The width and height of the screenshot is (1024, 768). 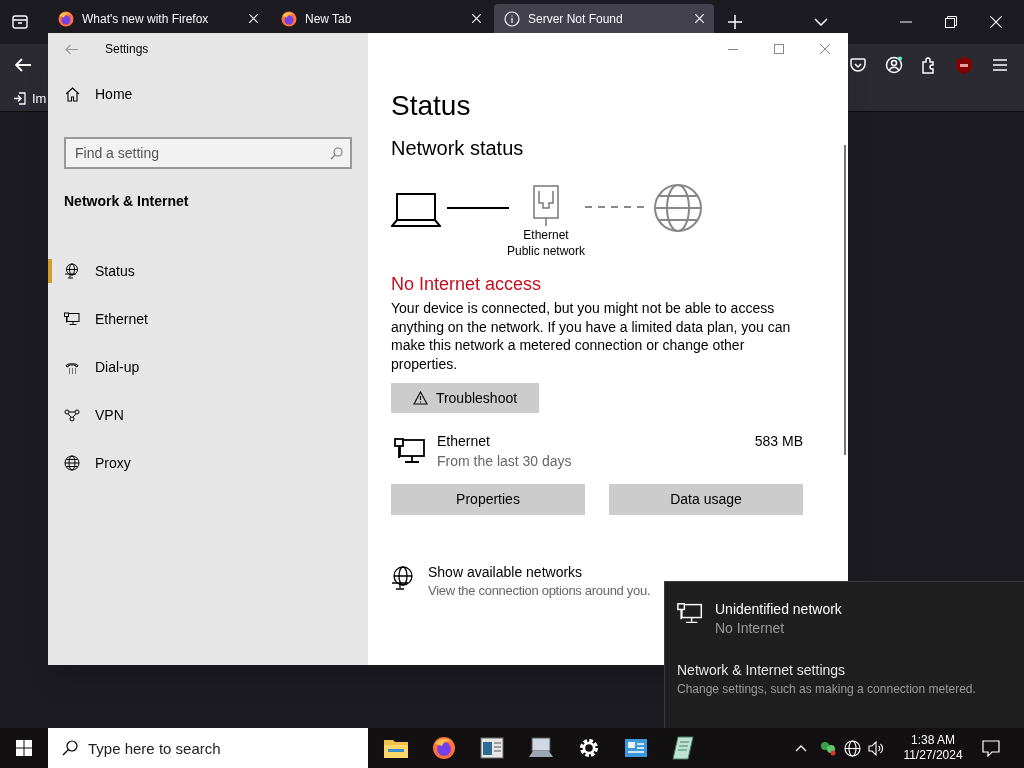 What do you see at coordinates (636, 748) in the screenshot?
I see `control-panel-icon` at bounding box center [636, 748].